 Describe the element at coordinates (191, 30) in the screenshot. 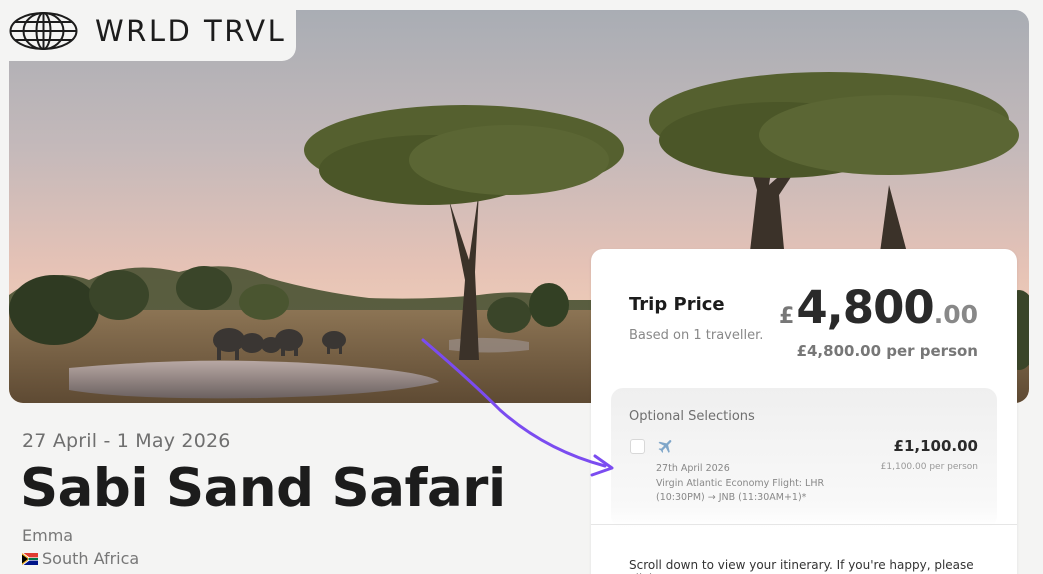

I see `brand-name: WRLD TRVL` at that location.